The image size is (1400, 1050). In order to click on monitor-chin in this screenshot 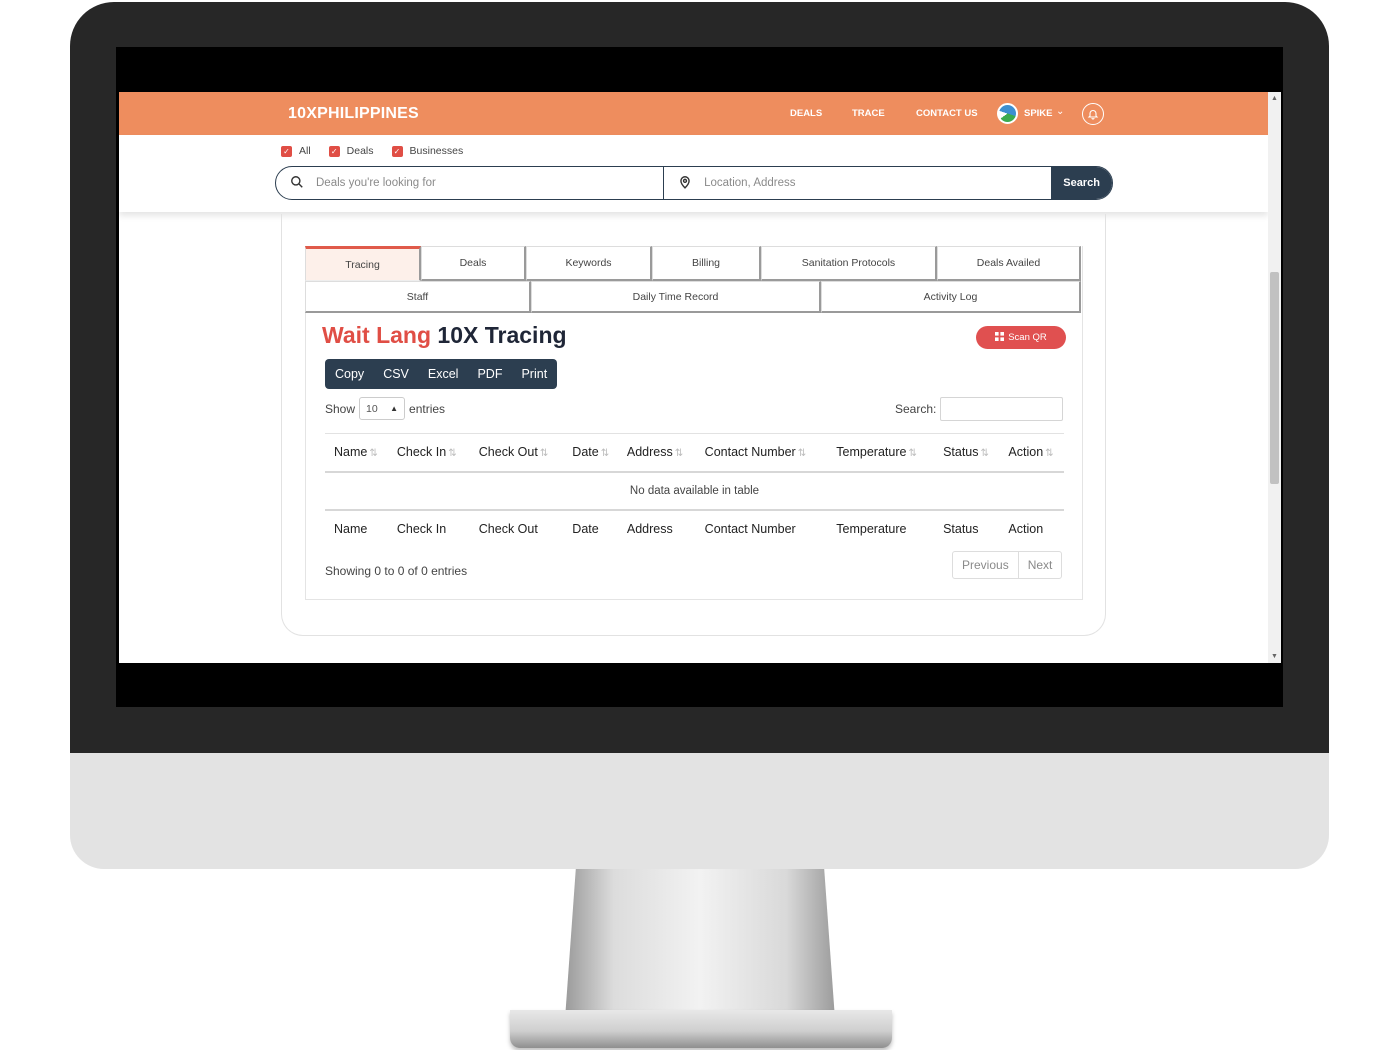, I will do `click(699, 811)`.